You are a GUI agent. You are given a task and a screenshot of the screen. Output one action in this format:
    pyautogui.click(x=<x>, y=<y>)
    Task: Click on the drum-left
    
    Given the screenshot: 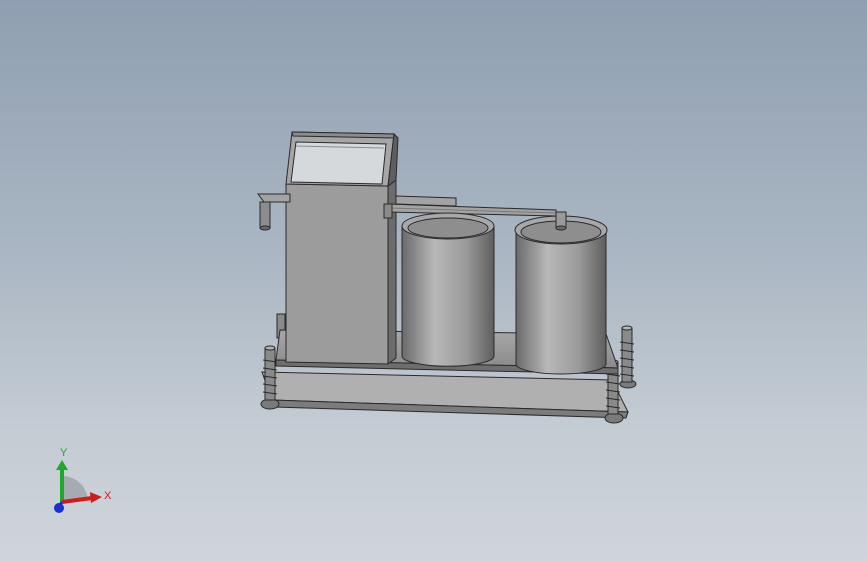 What is the action you would take?
    pyautogui.click(x=448, y=289)
    